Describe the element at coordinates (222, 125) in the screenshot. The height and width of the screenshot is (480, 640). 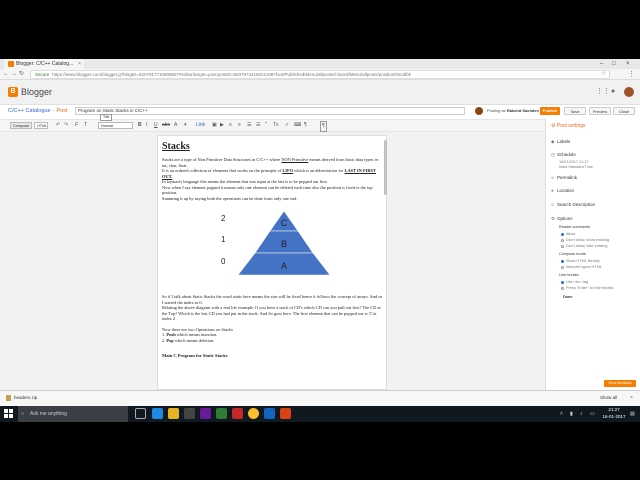
I see `video-icon: ▶` at that location.